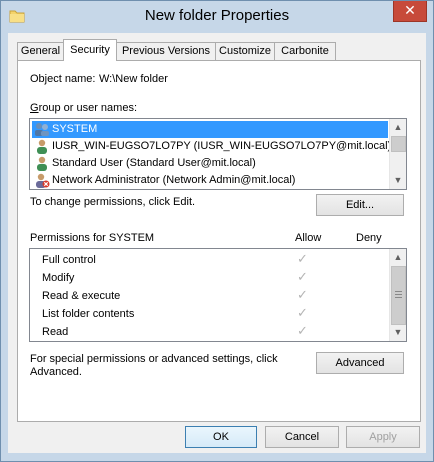 Image resolution: width=434 pixels, height=462 pixels. I want to click on permission-name: Read, so click(55, 332).